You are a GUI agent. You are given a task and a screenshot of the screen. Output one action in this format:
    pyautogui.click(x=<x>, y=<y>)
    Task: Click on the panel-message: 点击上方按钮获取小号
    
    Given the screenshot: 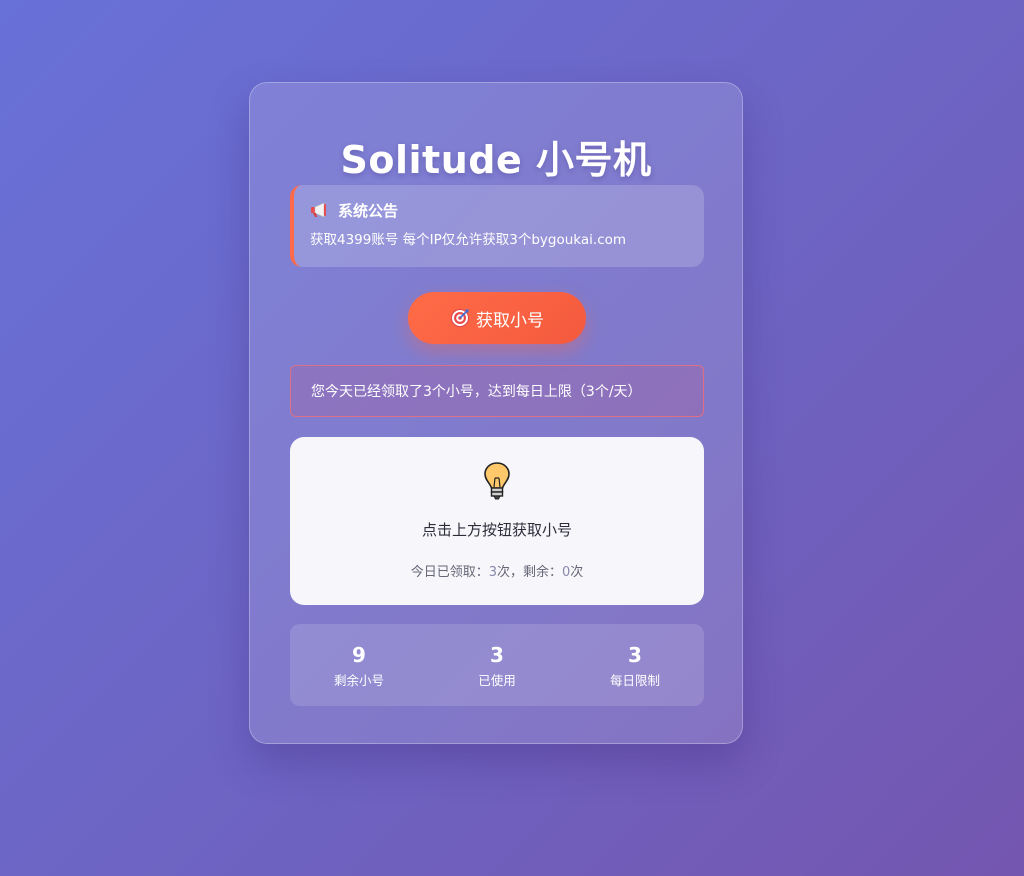 What is the action you would take?
    pyautogui.click(x=496, y=530)
    